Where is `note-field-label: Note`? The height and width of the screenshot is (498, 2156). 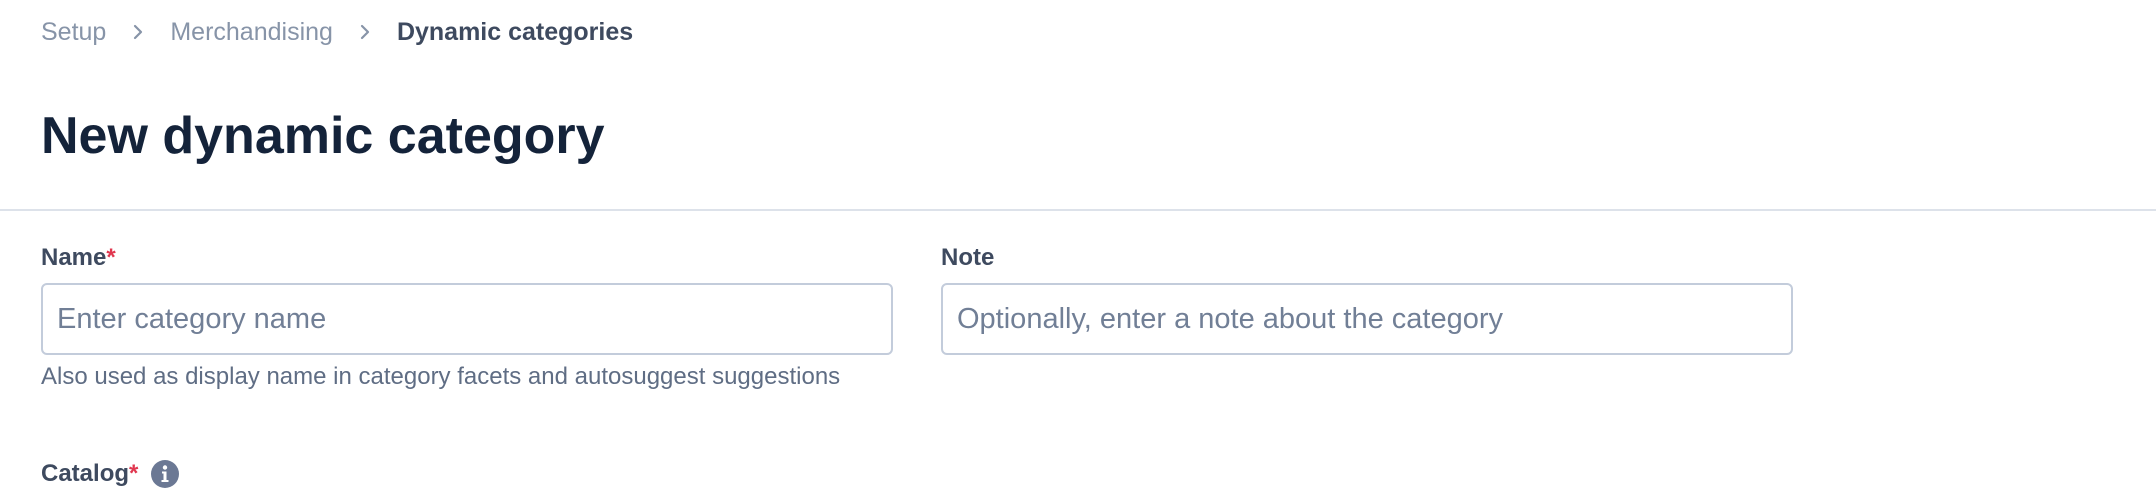
note-field-label: Note is located at coordinates (967, 258).